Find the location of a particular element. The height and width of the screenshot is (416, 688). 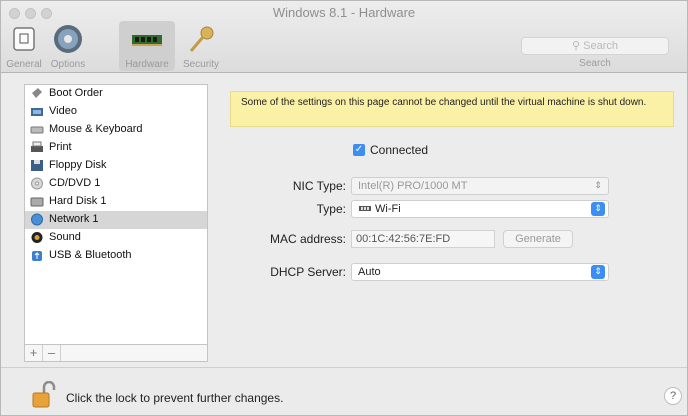

sidebar-item-label: Boot Order is located at coordinates (76, 93).